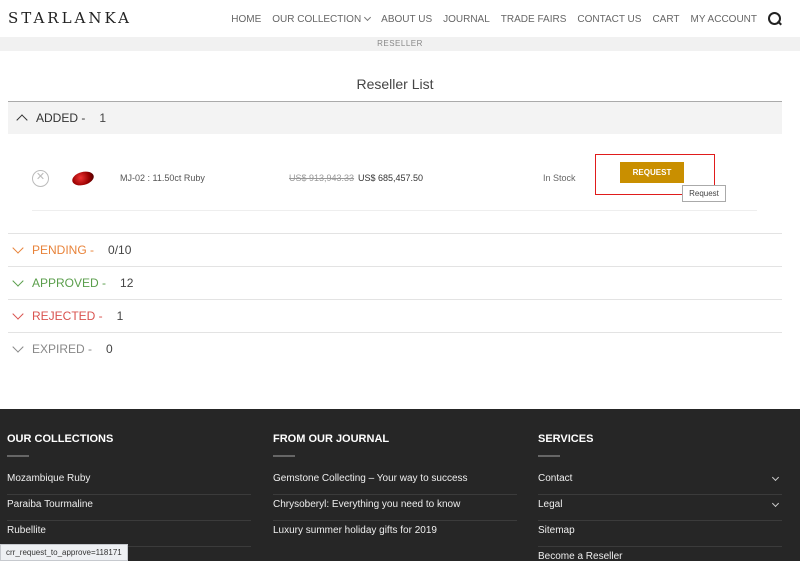 The height and width of the screenshot is (561, 800). Describe the element at coordinates (466, 19) in the screenshot. I see `nav-journal: JOURNAL` at that location.